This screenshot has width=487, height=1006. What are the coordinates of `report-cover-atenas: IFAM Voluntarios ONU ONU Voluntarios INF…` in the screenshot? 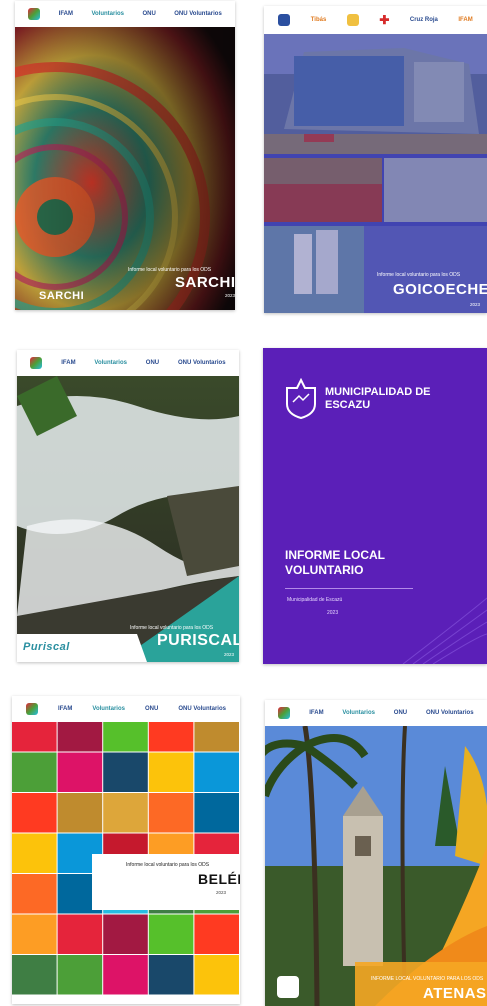 It's located at (376, 853).